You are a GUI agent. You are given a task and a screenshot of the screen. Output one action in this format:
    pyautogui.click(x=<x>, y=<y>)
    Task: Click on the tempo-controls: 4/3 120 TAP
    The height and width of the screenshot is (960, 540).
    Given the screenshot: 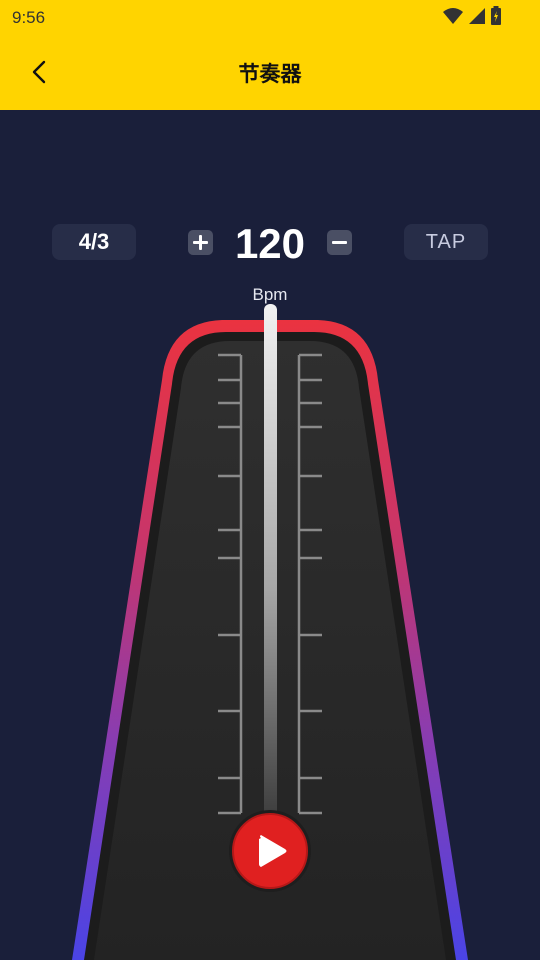 What is the action you would take?
    pyautogui.click(x=270, y=243)
    